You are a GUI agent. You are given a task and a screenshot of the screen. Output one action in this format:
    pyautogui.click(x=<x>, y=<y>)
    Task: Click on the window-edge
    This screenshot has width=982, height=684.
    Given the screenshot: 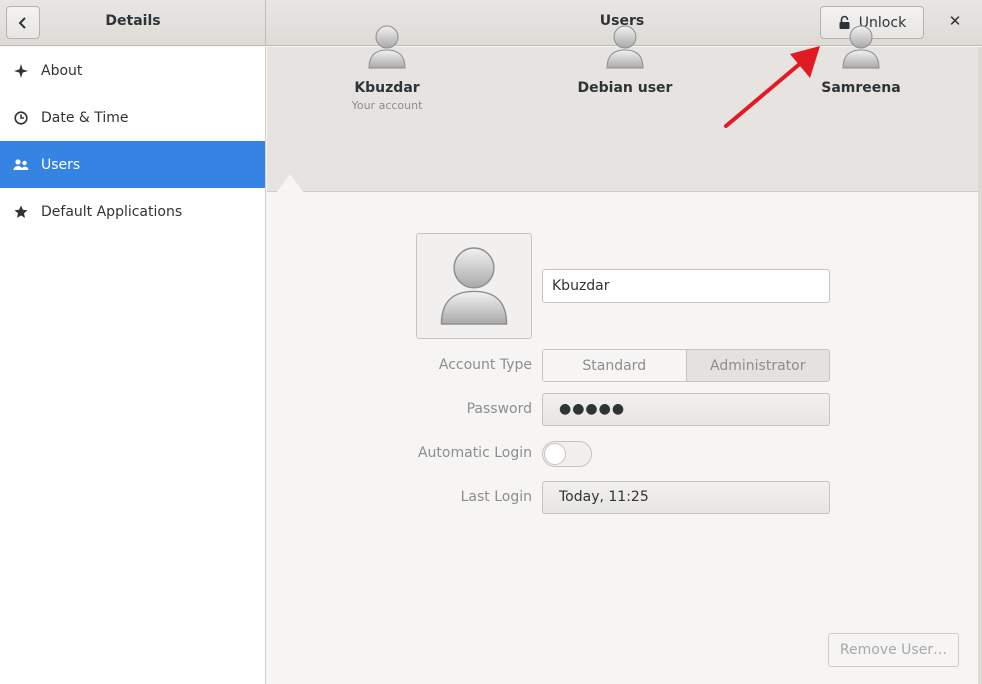 What is the action you would take?
    pyautogui.click(x=980, y=365)
    